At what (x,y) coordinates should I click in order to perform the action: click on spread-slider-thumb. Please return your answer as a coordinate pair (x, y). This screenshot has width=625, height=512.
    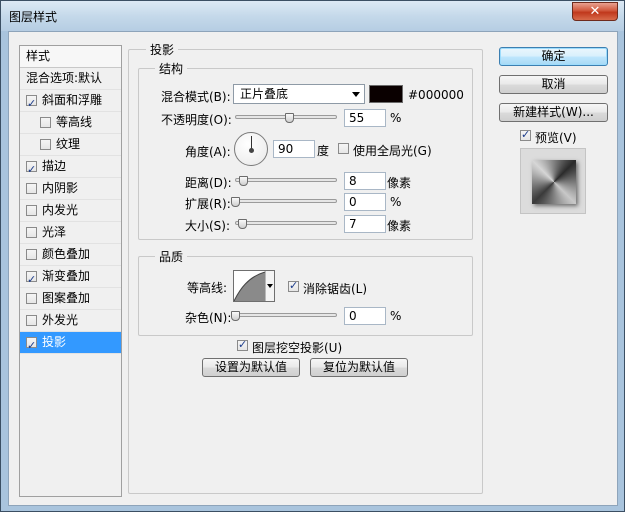
    Looking at the image, I should click on (235, 202).